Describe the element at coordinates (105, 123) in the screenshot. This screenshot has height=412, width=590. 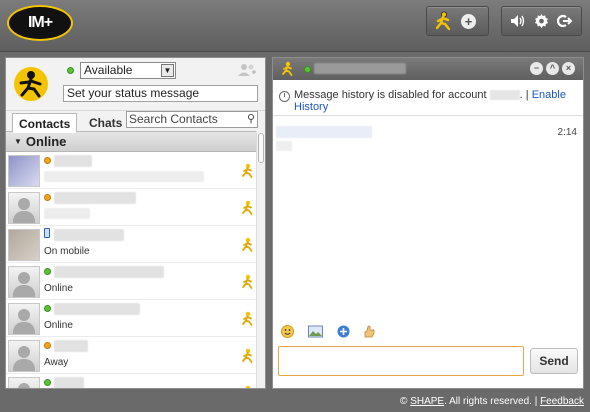
I see `tab-chats: Chats` at that location.